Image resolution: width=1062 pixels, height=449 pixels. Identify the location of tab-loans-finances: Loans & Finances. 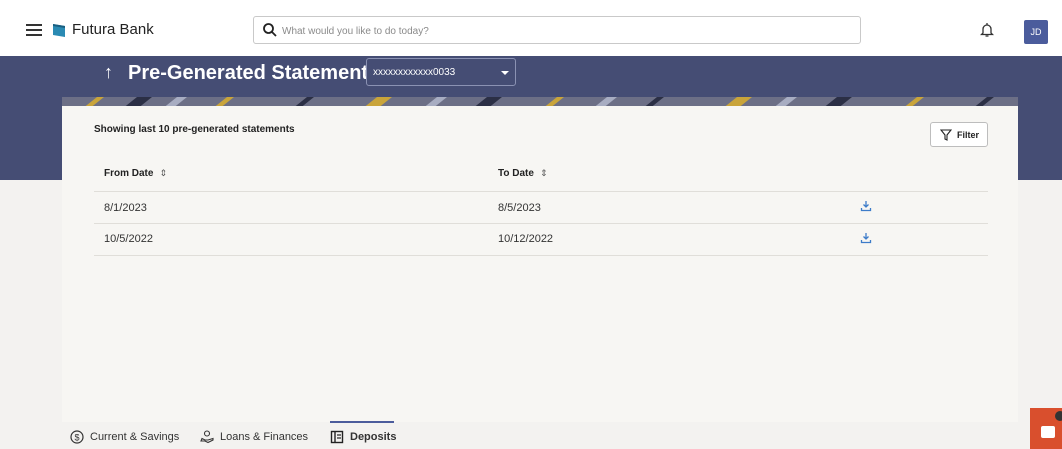
(254, 437).